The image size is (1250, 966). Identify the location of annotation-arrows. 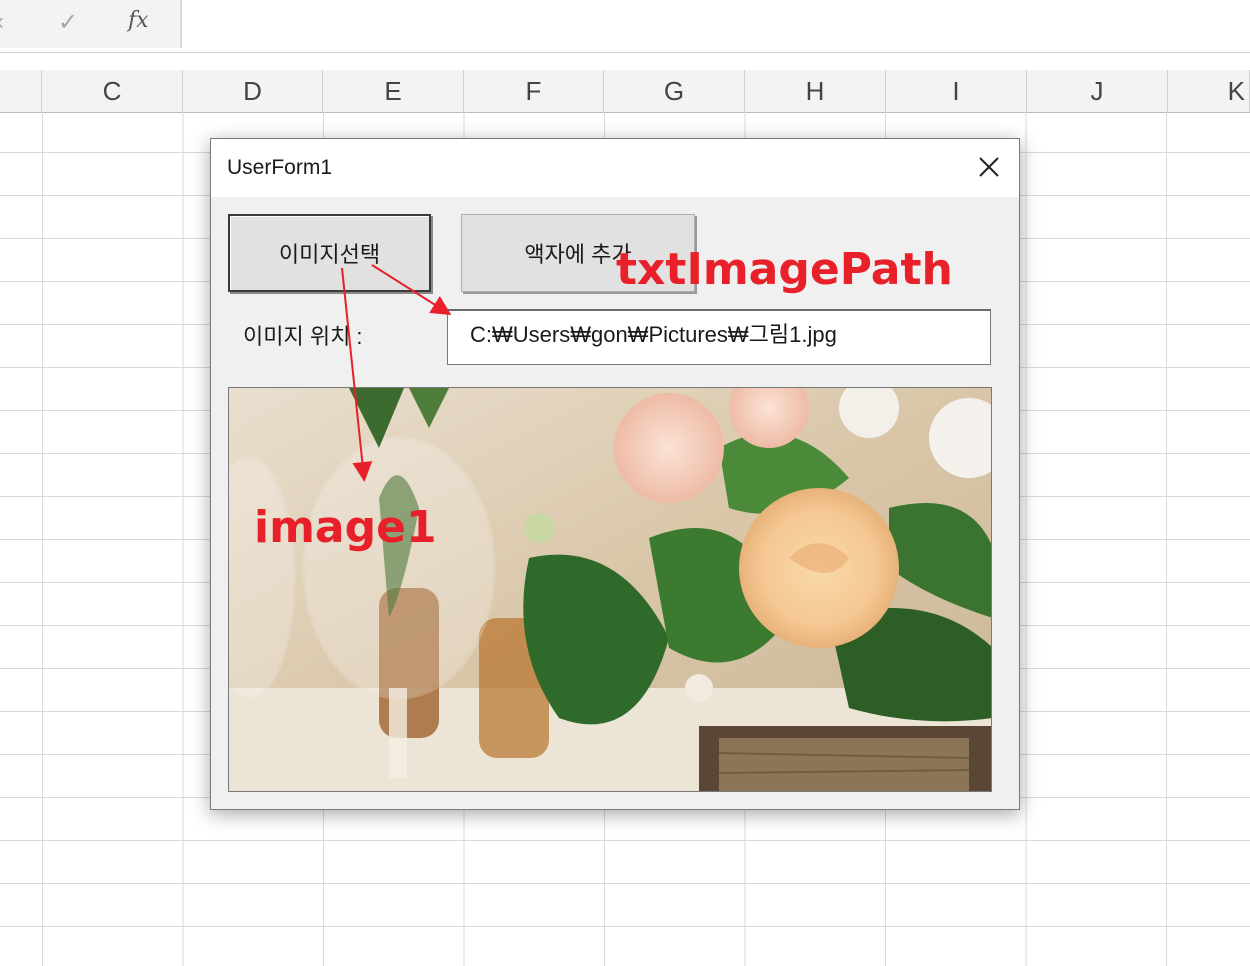
(396, 373).